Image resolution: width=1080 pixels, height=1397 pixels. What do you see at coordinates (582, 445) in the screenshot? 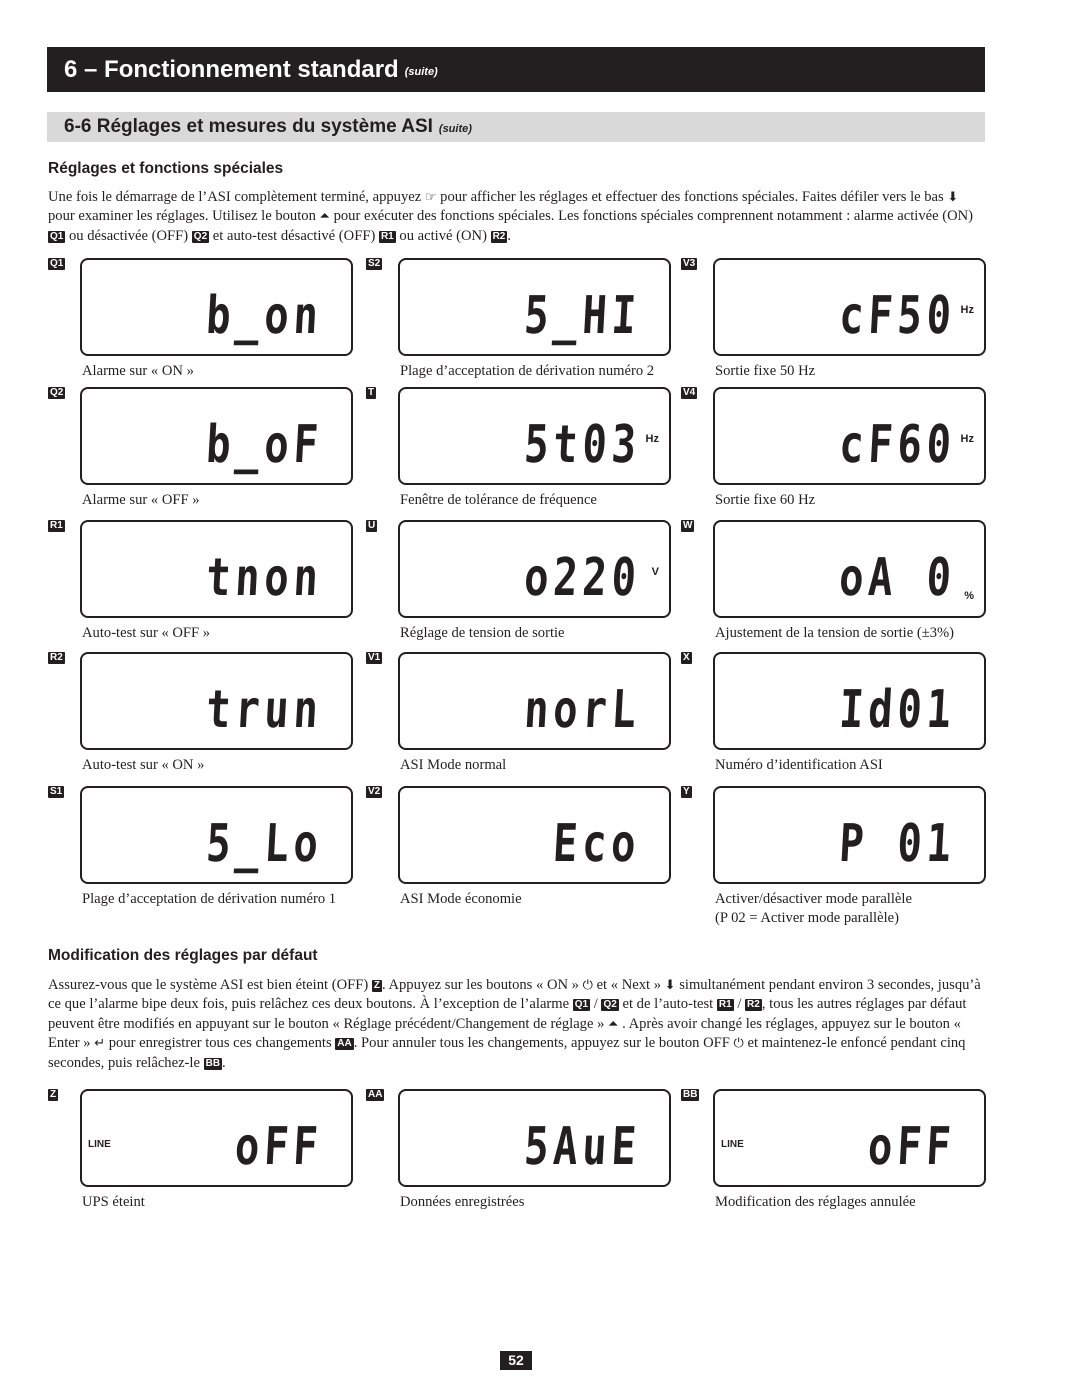
I see `lcd-digits: 5t03` at bounding box center [582, 445].